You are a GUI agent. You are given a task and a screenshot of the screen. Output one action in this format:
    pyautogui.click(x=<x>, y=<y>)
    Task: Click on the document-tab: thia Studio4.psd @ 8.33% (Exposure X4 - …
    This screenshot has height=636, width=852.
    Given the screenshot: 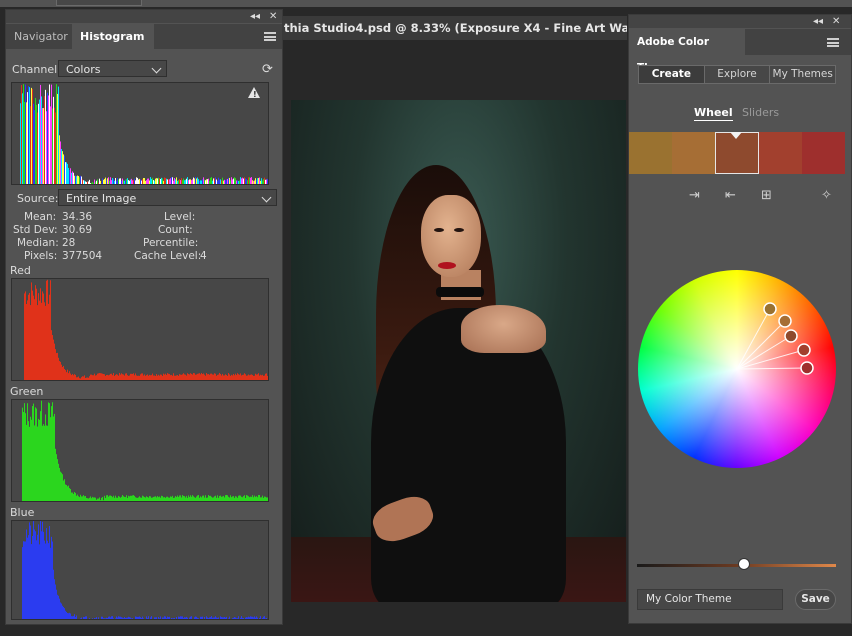 What is the action you would take?
    pyautogui.click(x=454, y=28)
    